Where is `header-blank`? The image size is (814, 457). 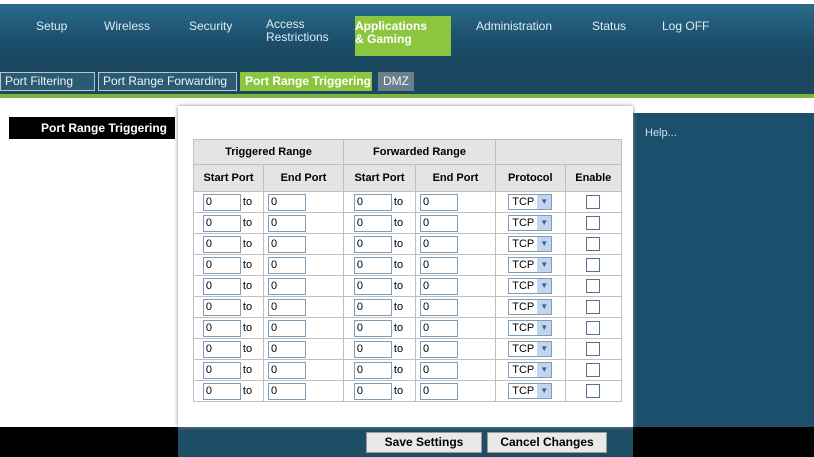 header-blank is located at coordinates (558, 152).